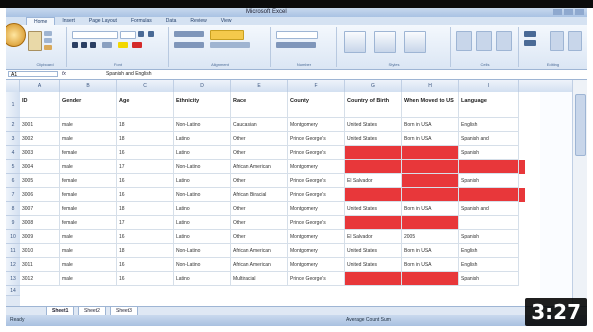 The height and width of the screenshot is (332, 593). What do you see at coordinates (259, 86) in the screenshot?
I see `column-header-E: E` at bounding box center [259, 86].